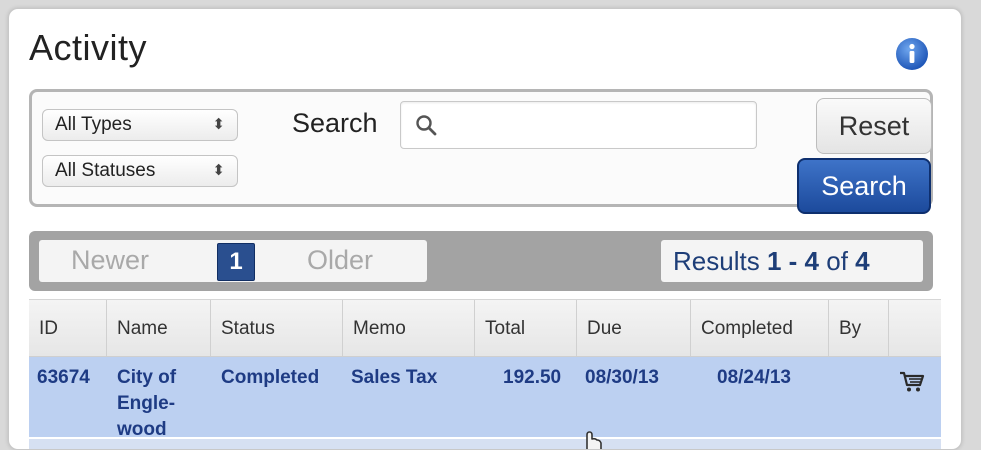 This screenshot has height=450, width=981. Describe the element at coordinates (93, 124) in the screenshot. I see `type-select-value: All Types` at that location.